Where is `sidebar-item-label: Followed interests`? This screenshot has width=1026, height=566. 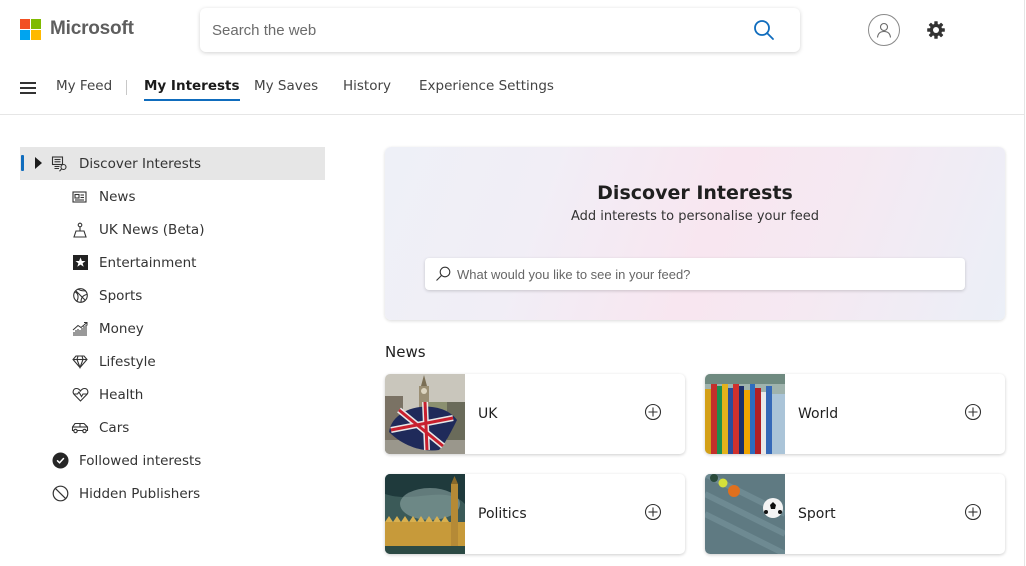
sidebar-item-label: Followed interests is located at coordinates (140, 460).